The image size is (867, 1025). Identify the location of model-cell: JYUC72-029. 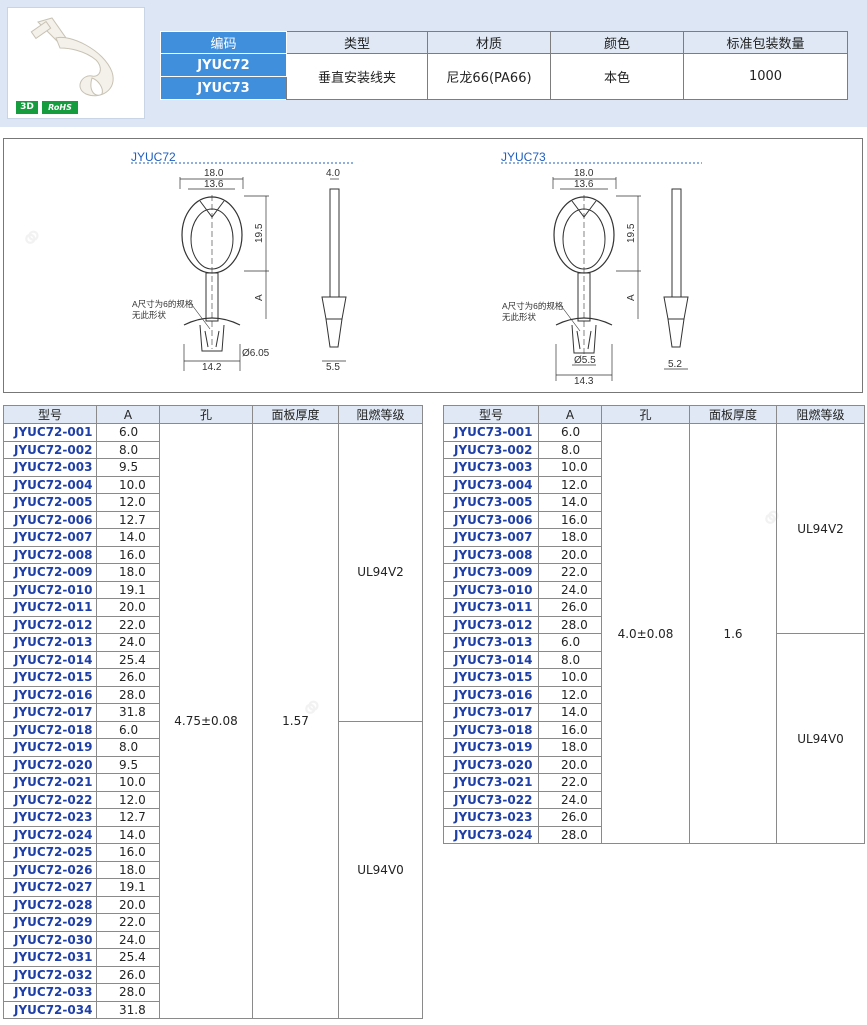
(50, 922).